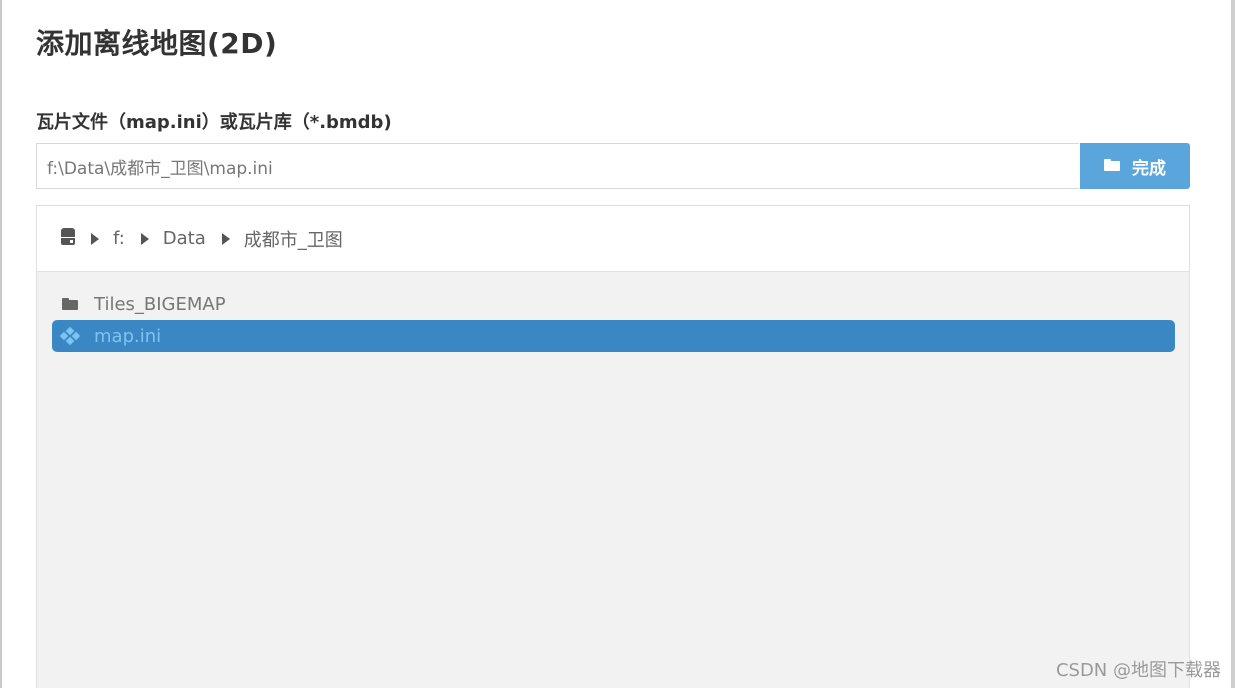 Image resolution: width=1235 pixels, height=688 pixels. What do you see at coordinates (1, 344) in the screenshot?
I see `window-left-edge` at bounding box center [1, 344].